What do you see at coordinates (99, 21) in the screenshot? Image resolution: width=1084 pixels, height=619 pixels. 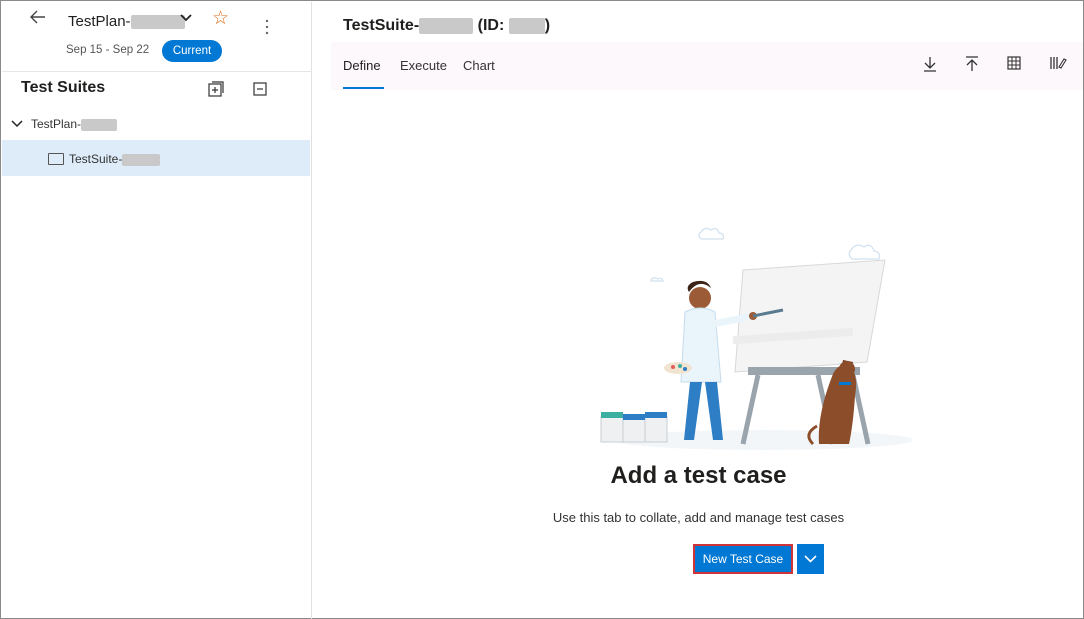 I see `plan-name-label: TestPlan-` at bounding box center [99, 21].